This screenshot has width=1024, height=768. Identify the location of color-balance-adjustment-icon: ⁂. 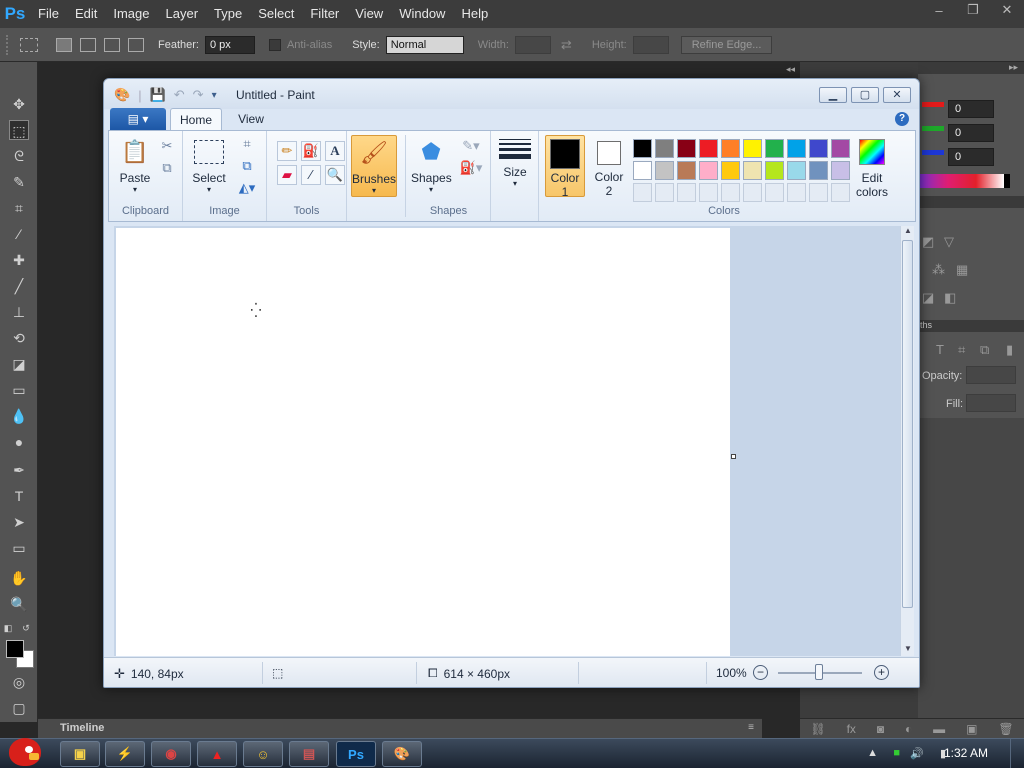
(938, 270).